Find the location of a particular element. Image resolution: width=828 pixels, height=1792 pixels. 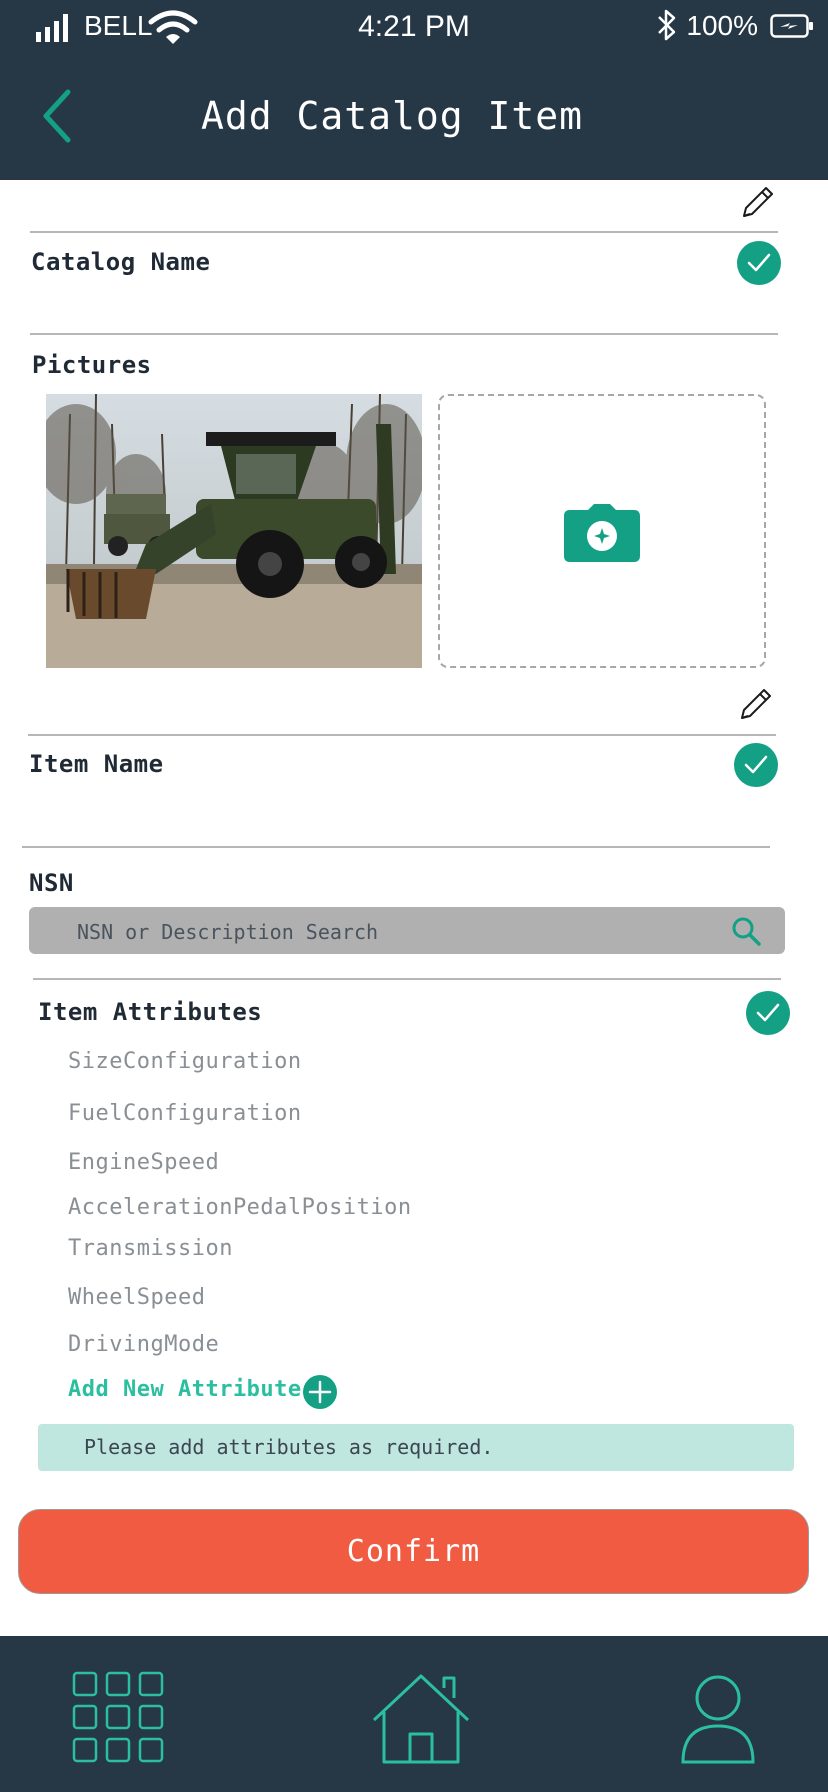

edit-catalog-name-pencil-icon is located at coordinates (757, 203).